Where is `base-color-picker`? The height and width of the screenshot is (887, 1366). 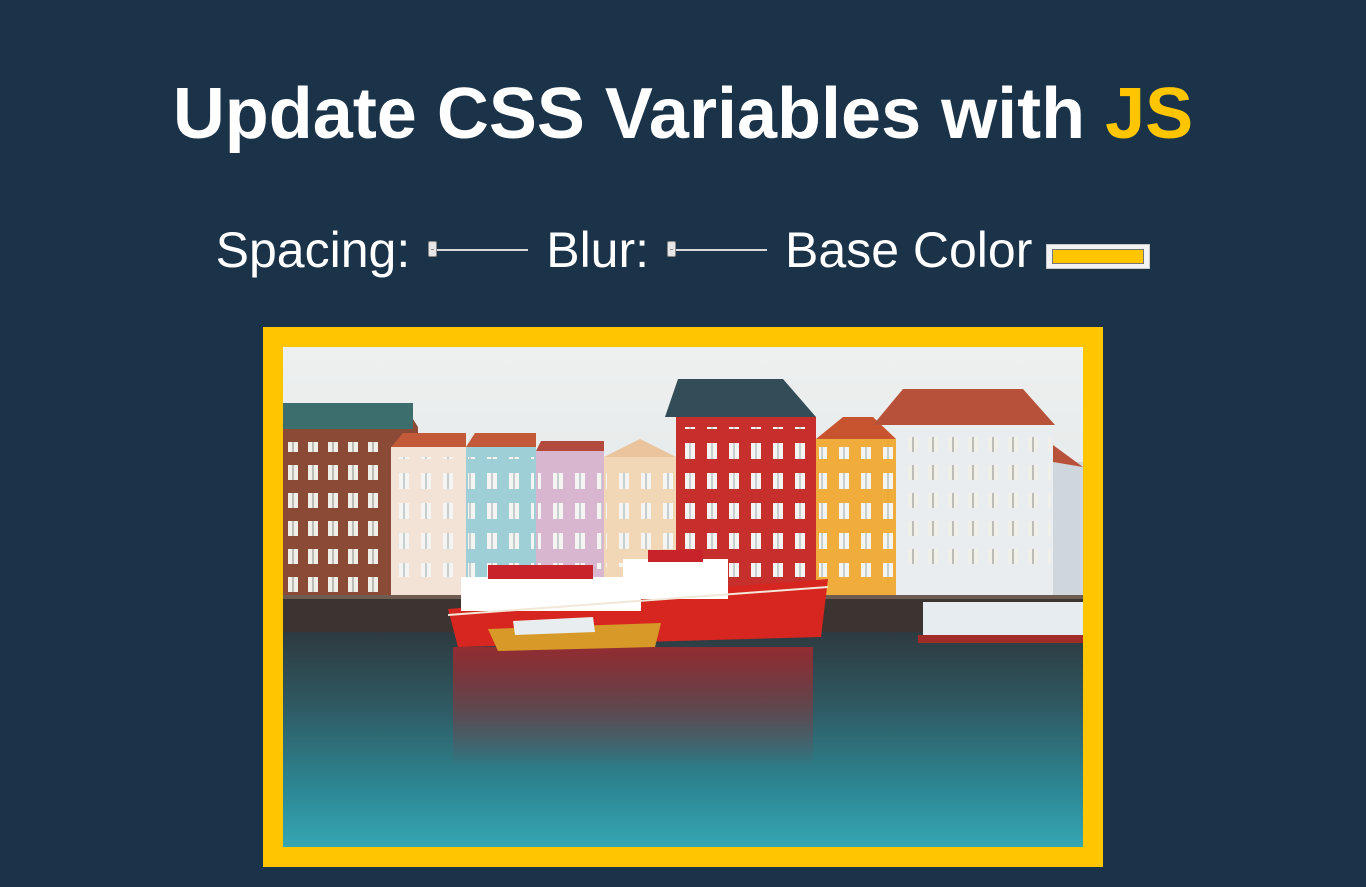
base-color-picker is located at coordinates (1098, 256).